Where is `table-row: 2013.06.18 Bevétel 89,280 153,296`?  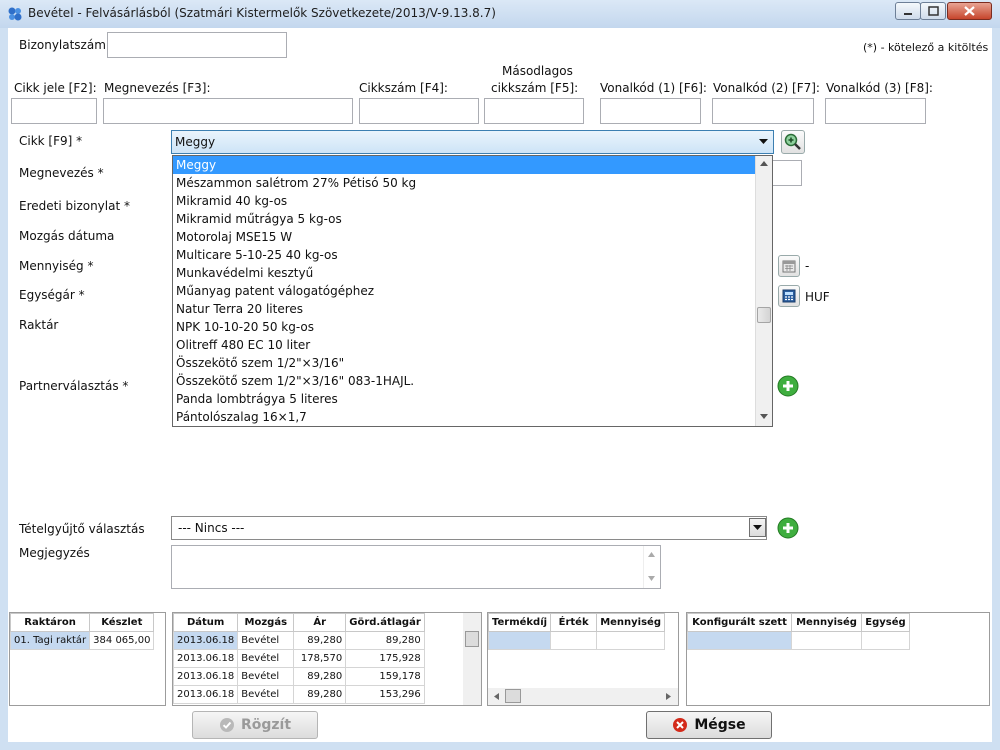
table-row: 2013.06.18 Bevétel 89,280 153,296 is located at coordinates (299, 694).